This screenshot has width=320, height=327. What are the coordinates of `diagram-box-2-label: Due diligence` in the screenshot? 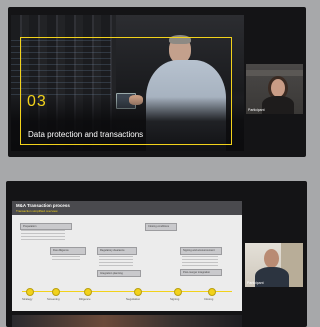 It's located at (61, 250).